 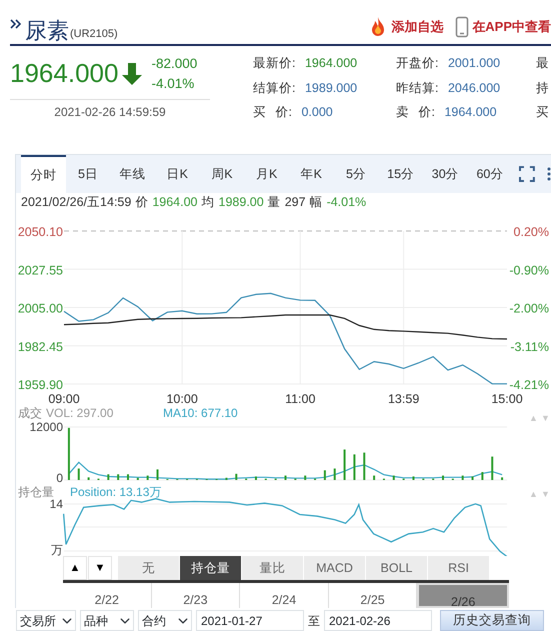 I want to click on period-tab: 年K, so click(x=311, y=174).